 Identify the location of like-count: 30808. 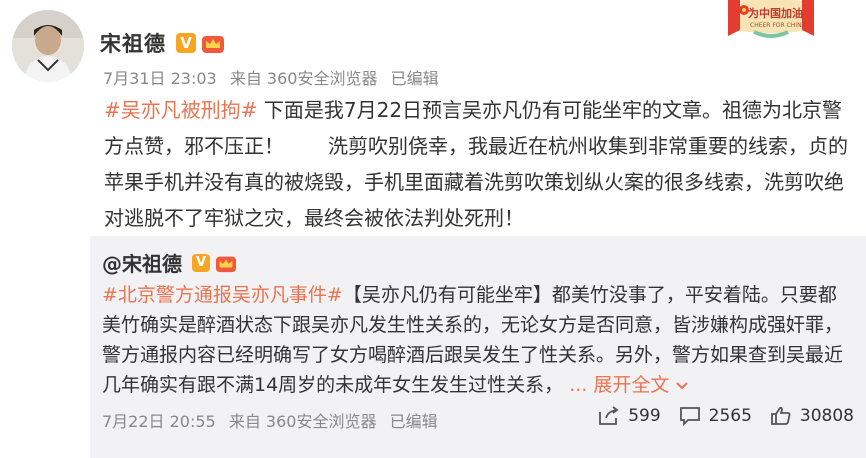
(826, 416).